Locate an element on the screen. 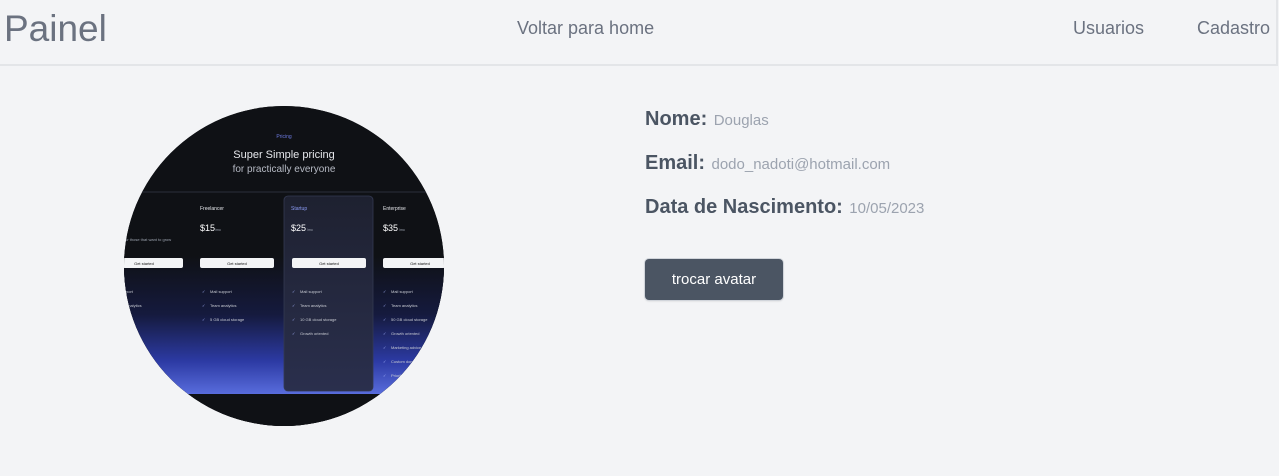  name-label: Nome: is located at coordinates (676, 119).